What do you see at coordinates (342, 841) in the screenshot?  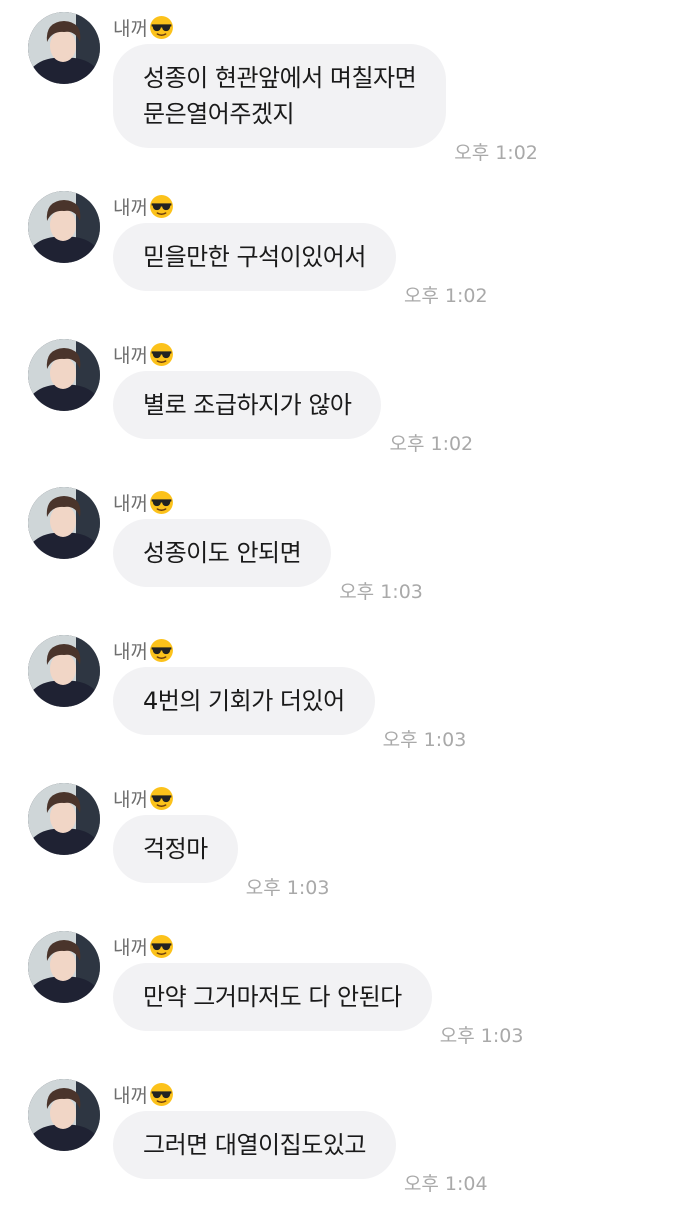 I see `chat-message: 내꺼 걱정마 오후 1:03` at bounding box center [342, 841].